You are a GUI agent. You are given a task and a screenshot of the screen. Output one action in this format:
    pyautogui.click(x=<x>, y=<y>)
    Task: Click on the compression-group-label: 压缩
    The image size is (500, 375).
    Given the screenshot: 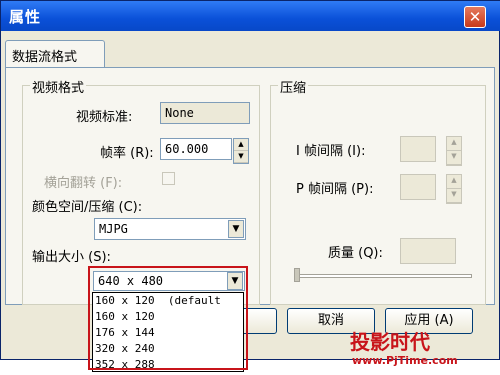 What is the action you would take?
    pyautogui.click(x=293, y=86)
    